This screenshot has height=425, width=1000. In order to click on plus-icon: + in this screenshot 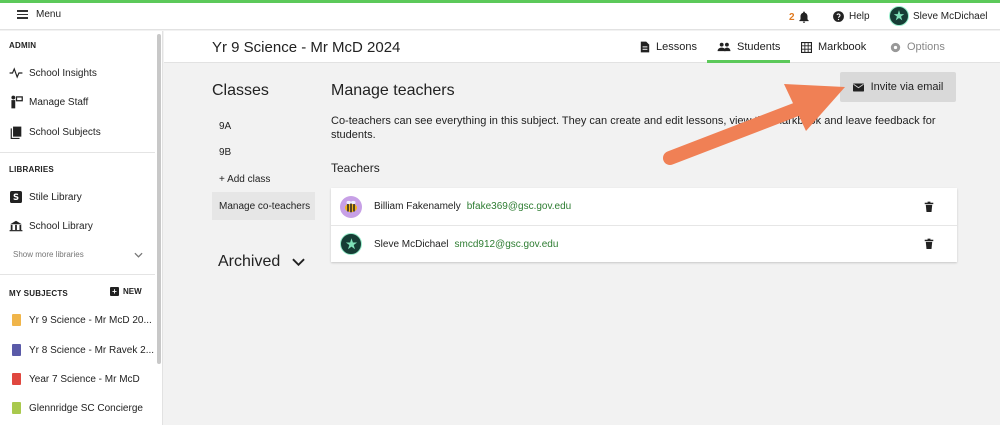, I will do `click(114, 291)`.